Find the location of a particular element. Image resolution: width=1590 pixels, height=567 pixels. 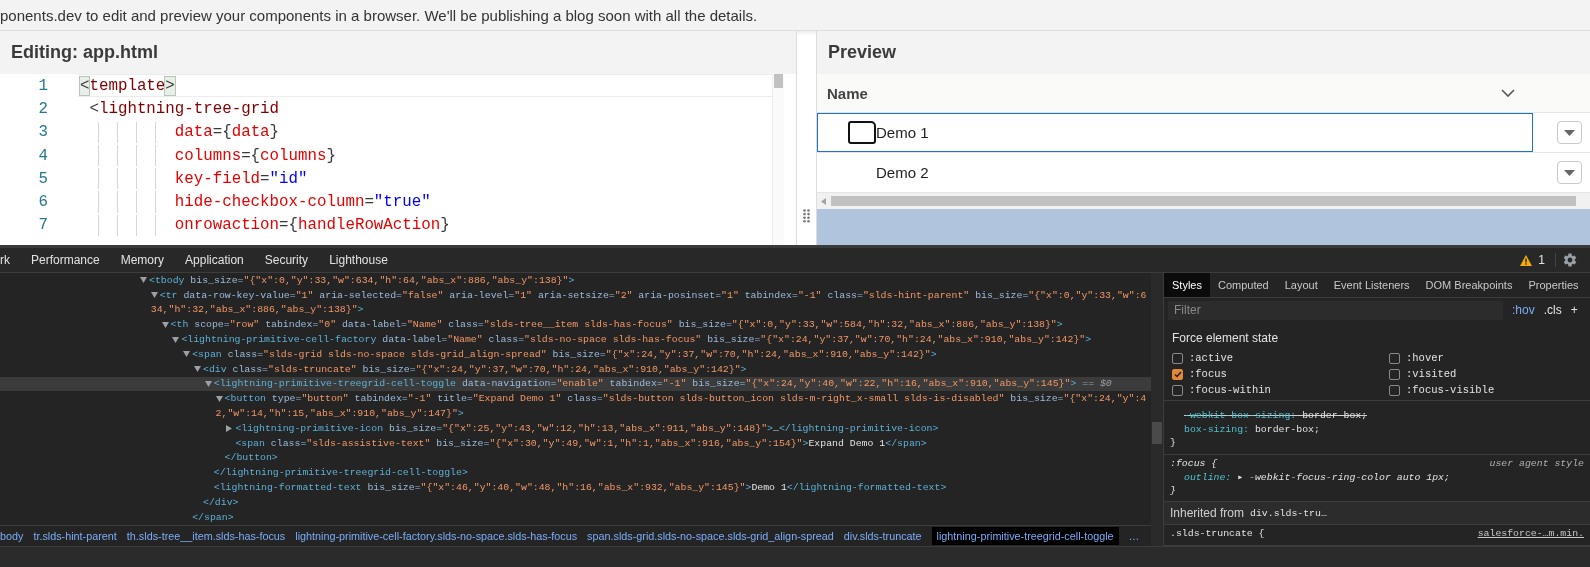

settings-icon is located at coordinates (1570, 260).